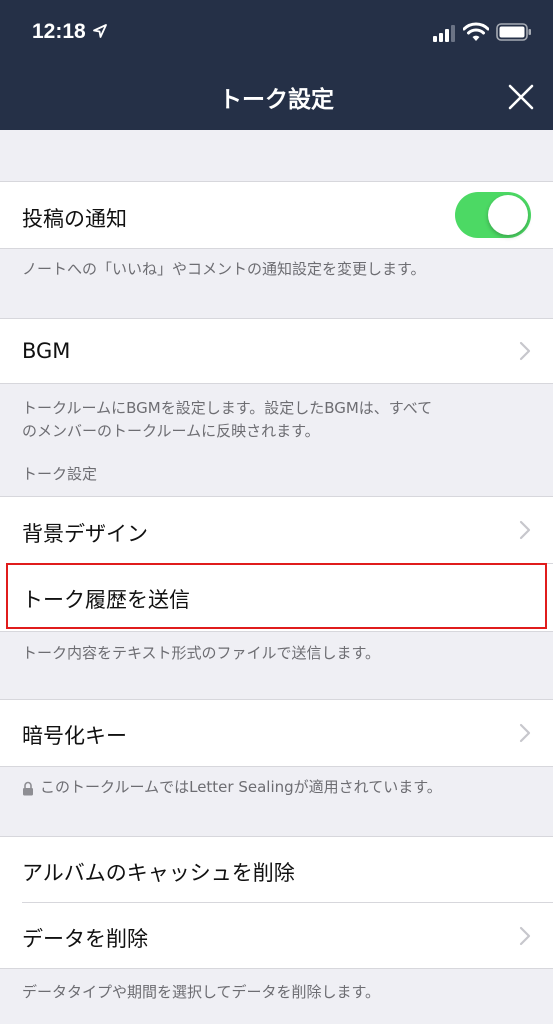 The height and width of the screenshot is (1024, 553). What do you see at coordinates (513, 32) in the screenshot?
I see `battery-icon` at bounding box center [513, 32].